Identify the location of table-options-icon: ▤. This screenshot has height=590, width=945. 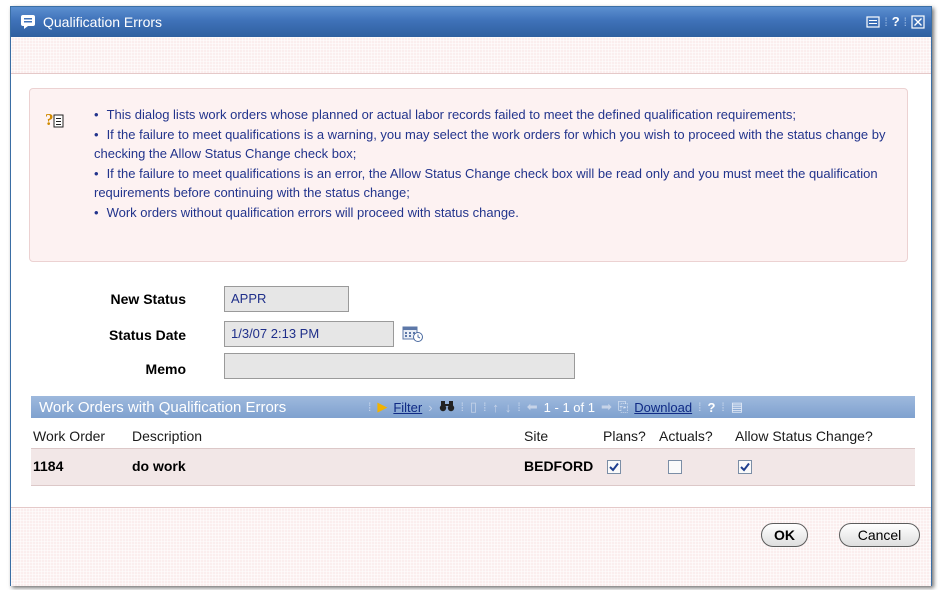
(737, 407).